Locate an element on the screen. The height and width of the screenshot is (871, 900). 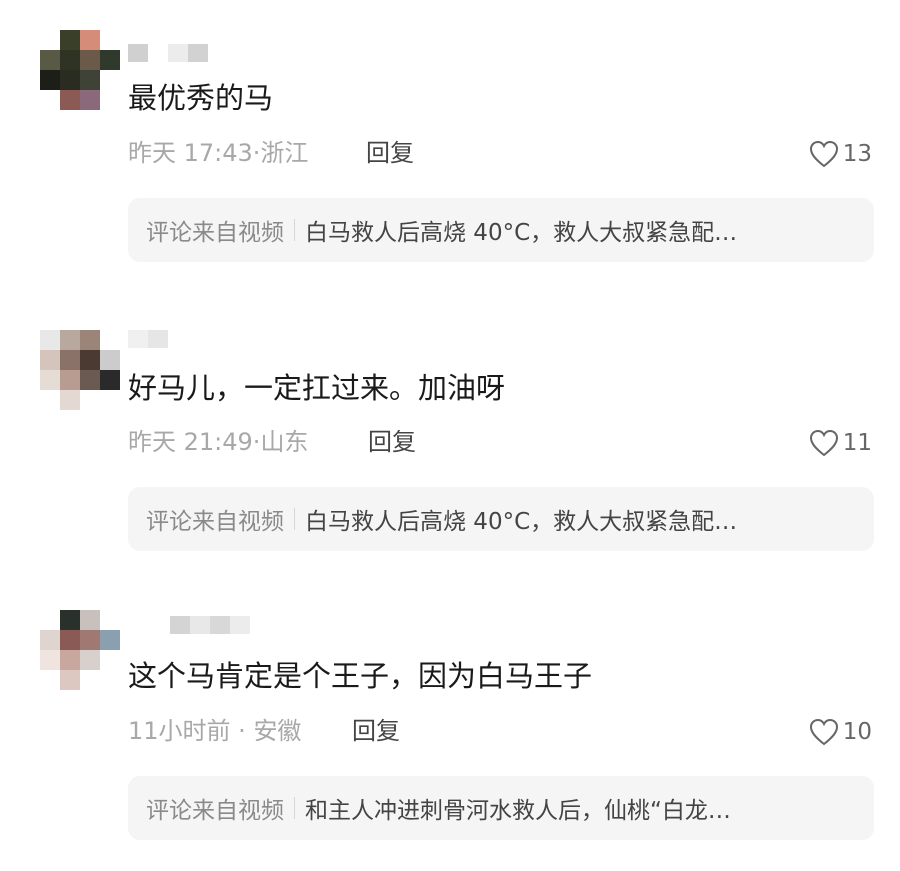
like-count: 10 is located at coordinates (857, 732).